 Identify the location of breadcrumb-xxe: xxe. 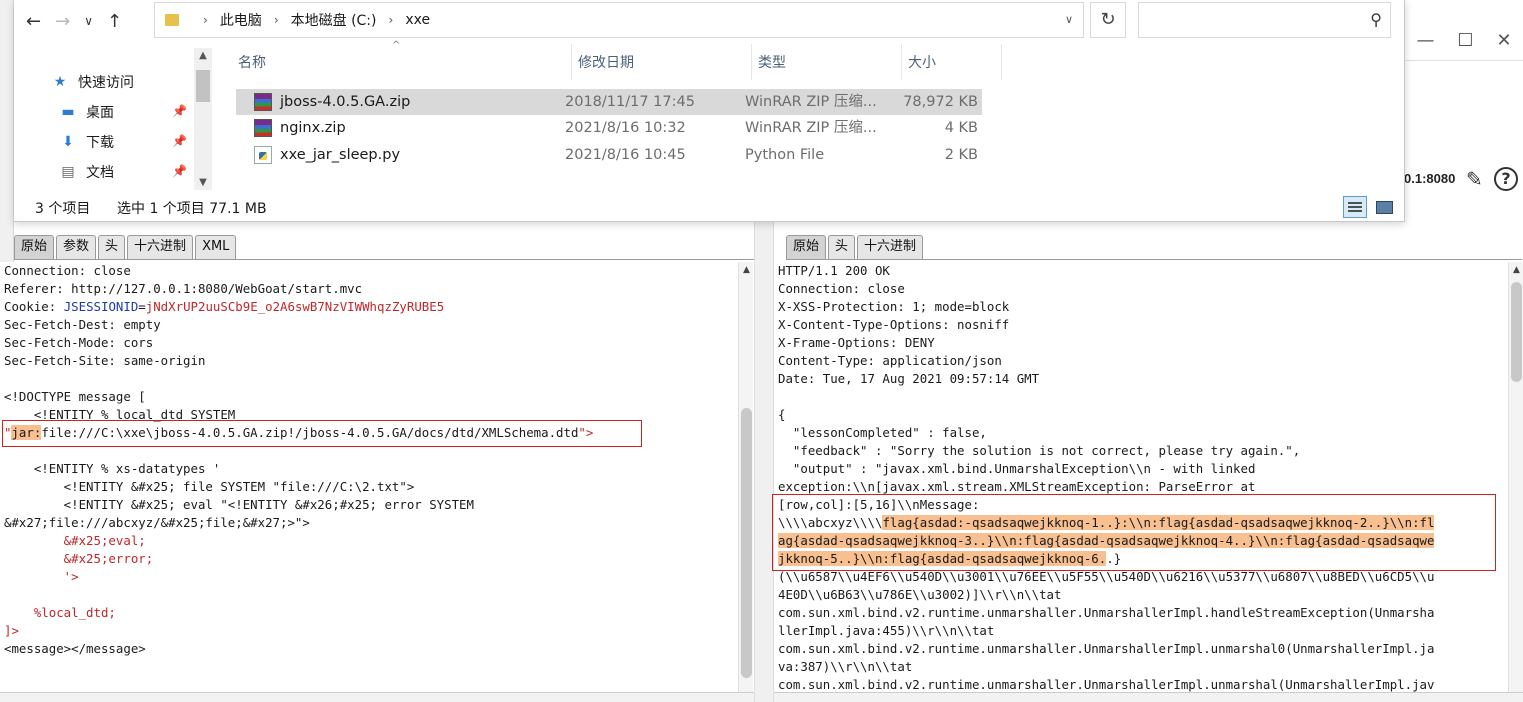
(417, 20).